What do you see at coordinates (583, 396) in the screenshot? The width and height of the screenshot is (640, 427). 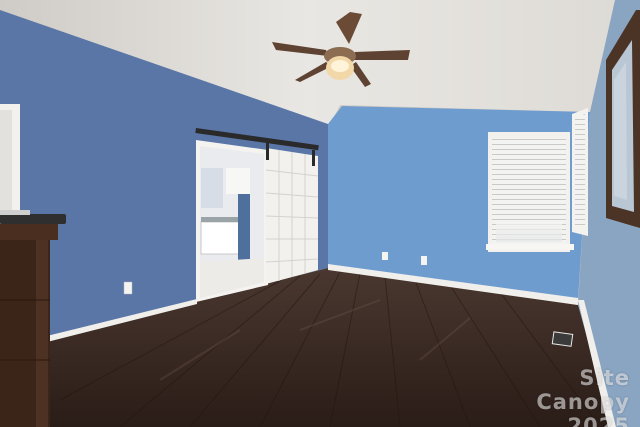 I see `watermark-text: Site Canopy 2025` at bounding box center [583, 396].